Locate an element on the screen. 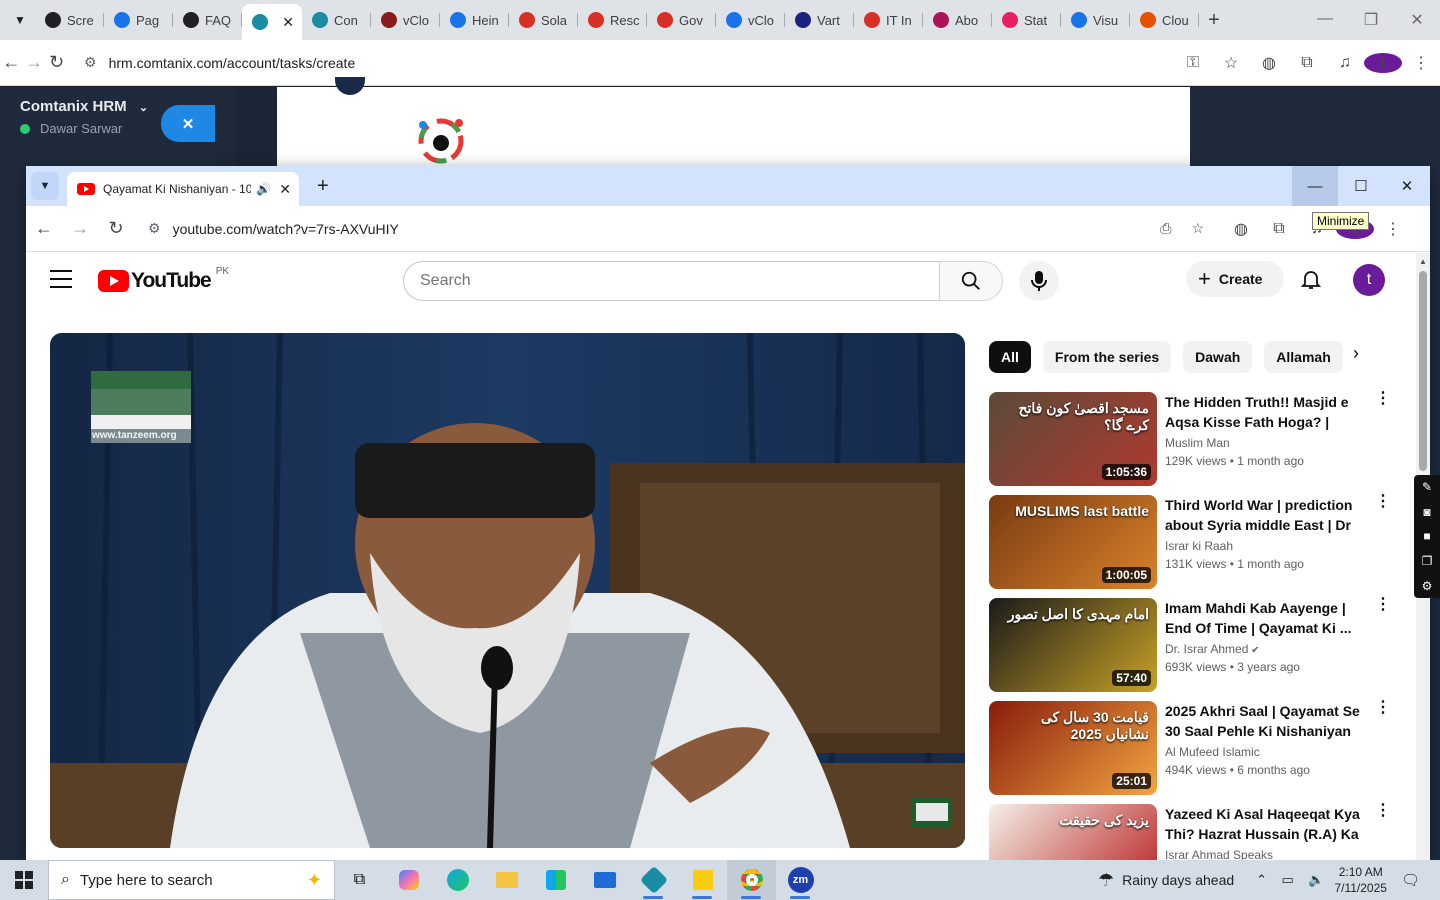 Image resolution: width=1440 pixels, height=900 pixels. chrome-icon is located at coordinates (751, 880).